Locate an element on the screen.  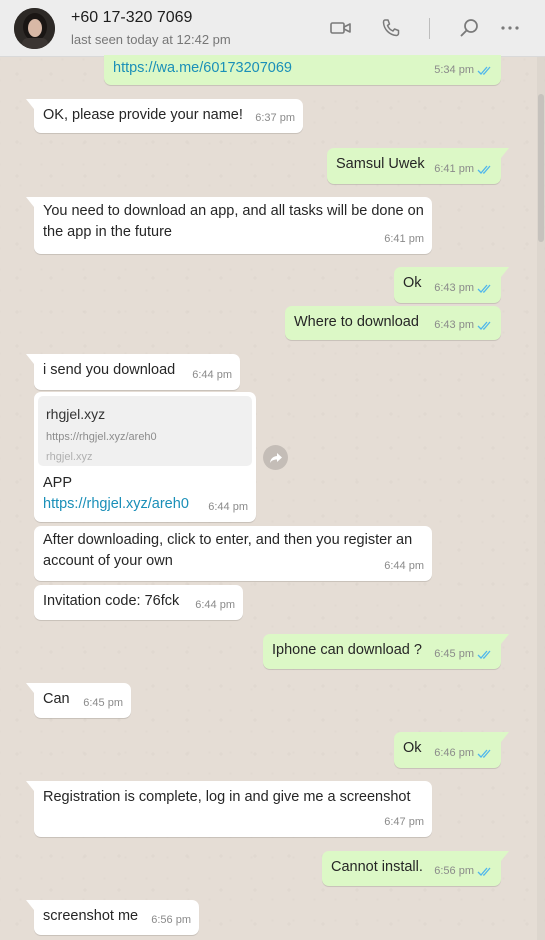
message-out: Where to download 6:43 pm is located at coordinates (393, 323).